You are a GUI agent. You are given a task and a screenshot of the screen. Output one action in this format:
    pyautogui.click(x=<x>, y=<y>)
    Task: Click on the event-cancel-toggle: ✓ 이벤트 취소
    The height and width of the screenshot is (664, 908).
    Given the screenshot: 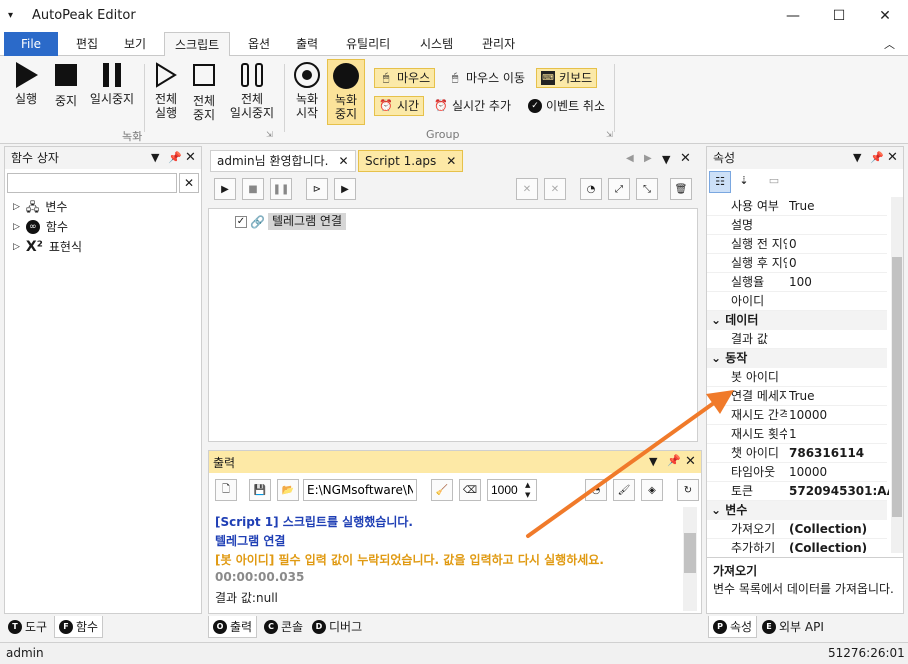 What is the action you would take?
    pyautogui.click(x=566, y=106)
    